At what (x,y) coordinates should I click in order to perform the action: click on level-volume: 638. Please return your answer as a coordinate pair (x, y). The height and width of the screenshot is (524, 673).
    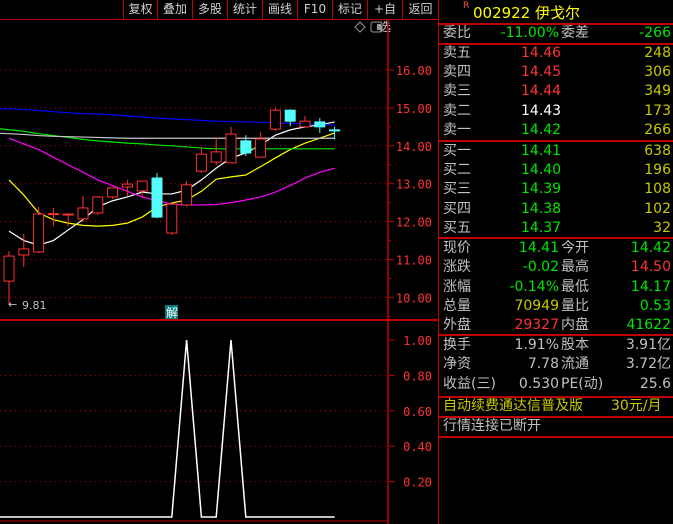
    Looking at the image, I should click on (657, 151).